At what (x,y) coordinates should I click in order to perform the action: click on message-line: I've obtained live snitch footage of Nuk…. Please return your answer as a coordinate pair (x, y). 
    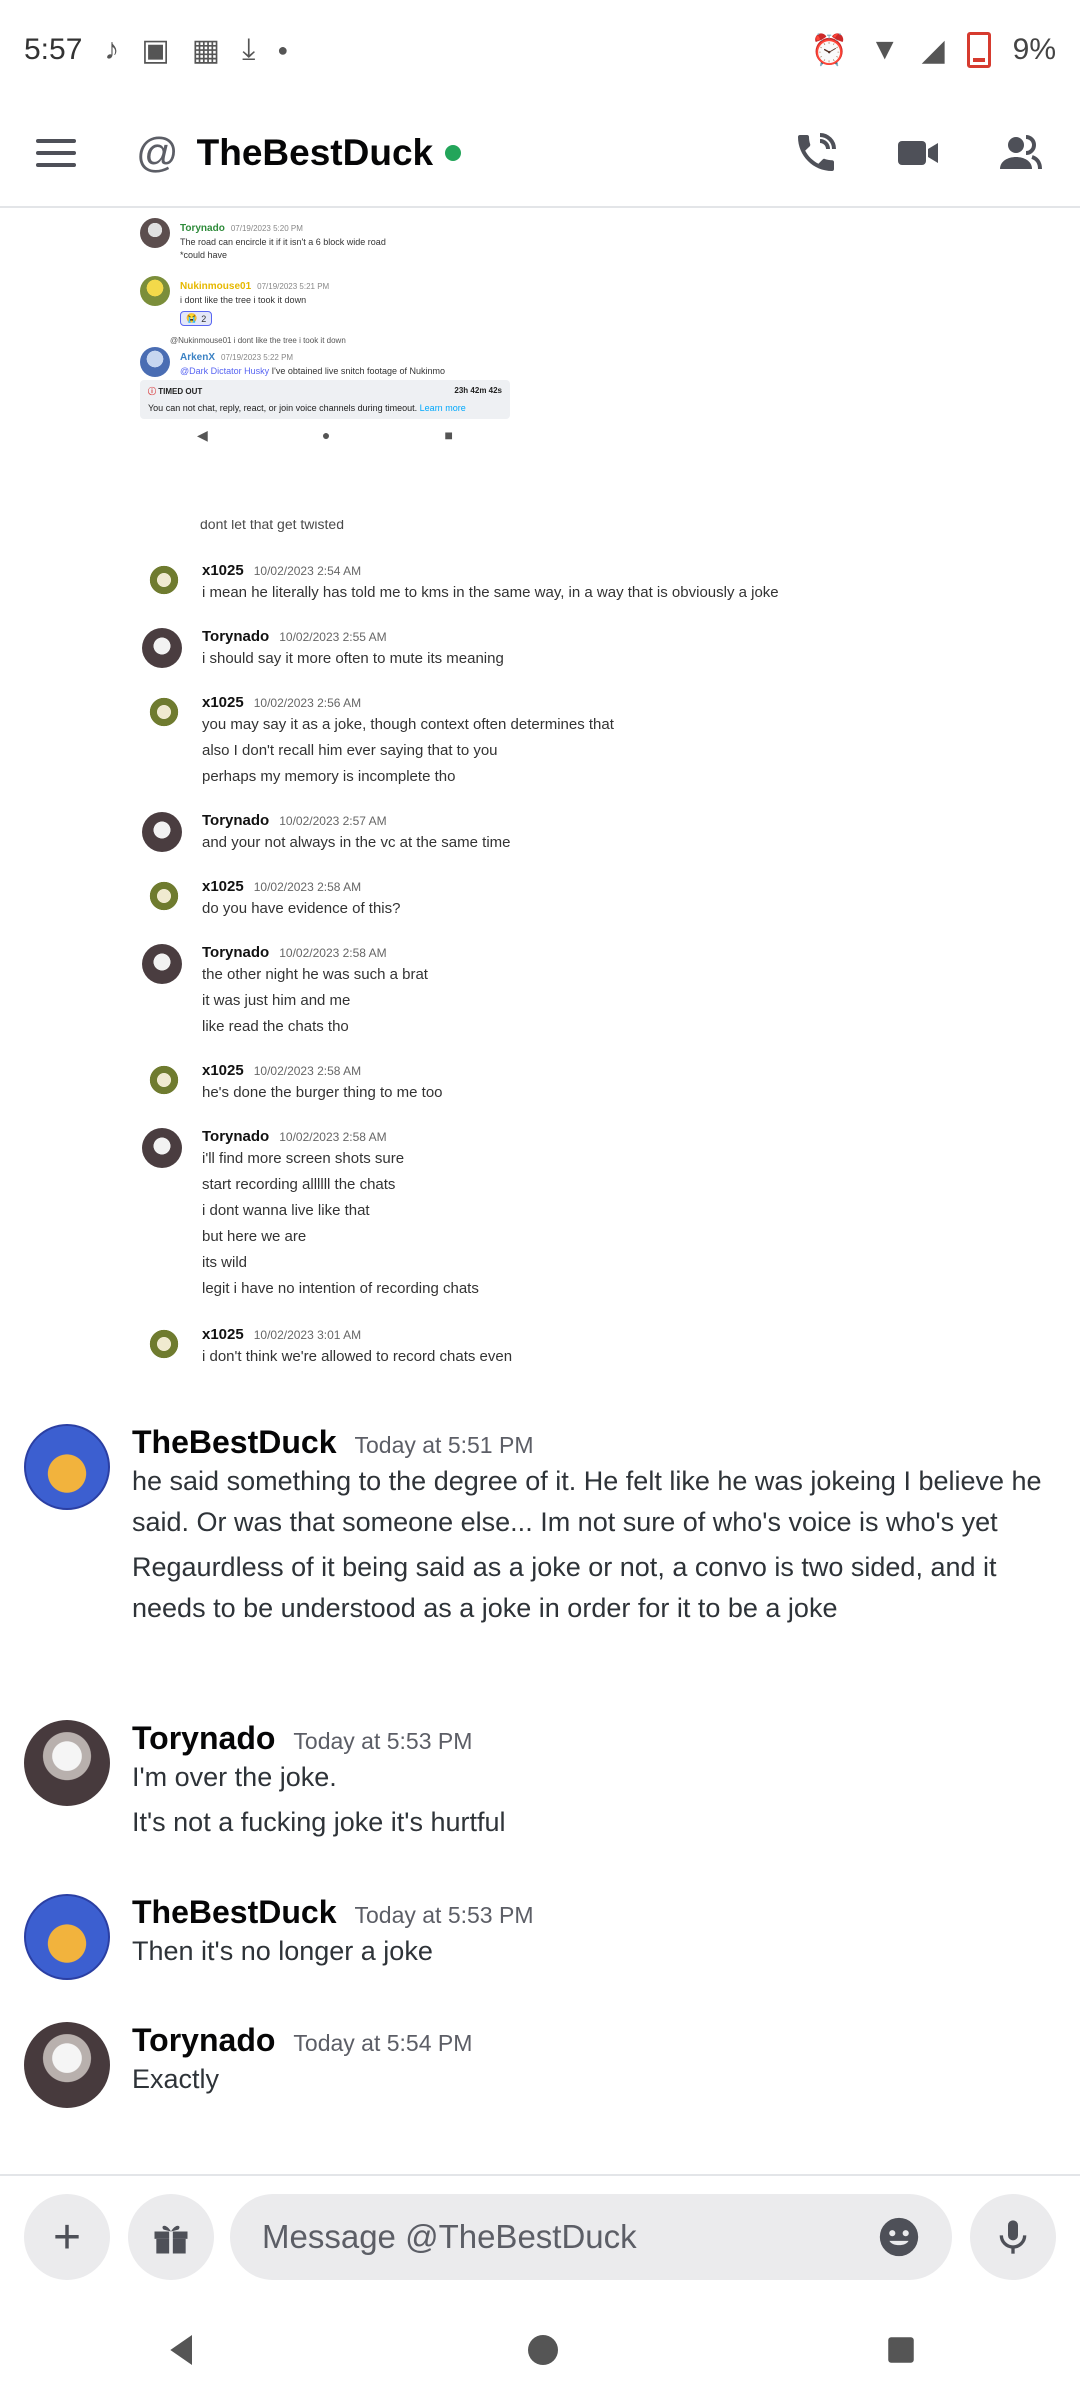
    Looking at the image, I should click on (358, 371).